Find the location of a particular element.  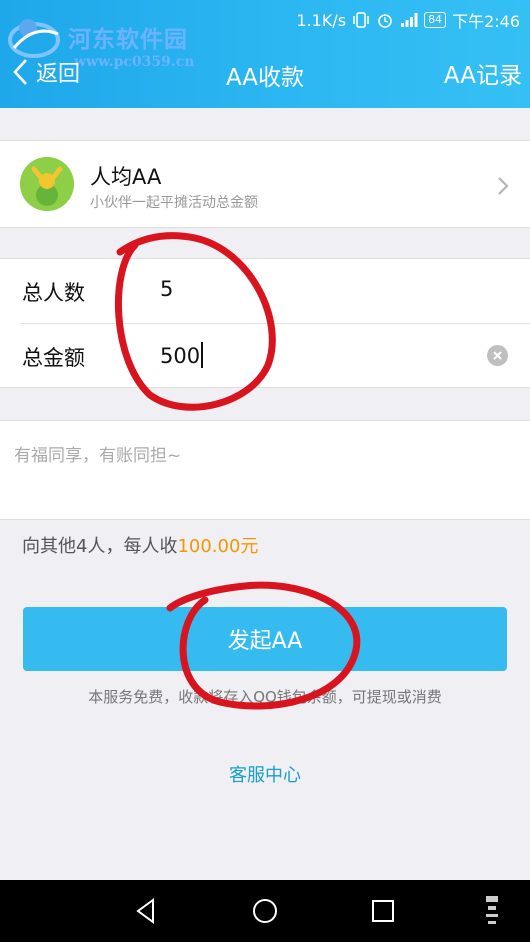

aa-type-selector: 人均AA 小伙伴一起平摊活动总金额 is located at coordinates (265, 184).